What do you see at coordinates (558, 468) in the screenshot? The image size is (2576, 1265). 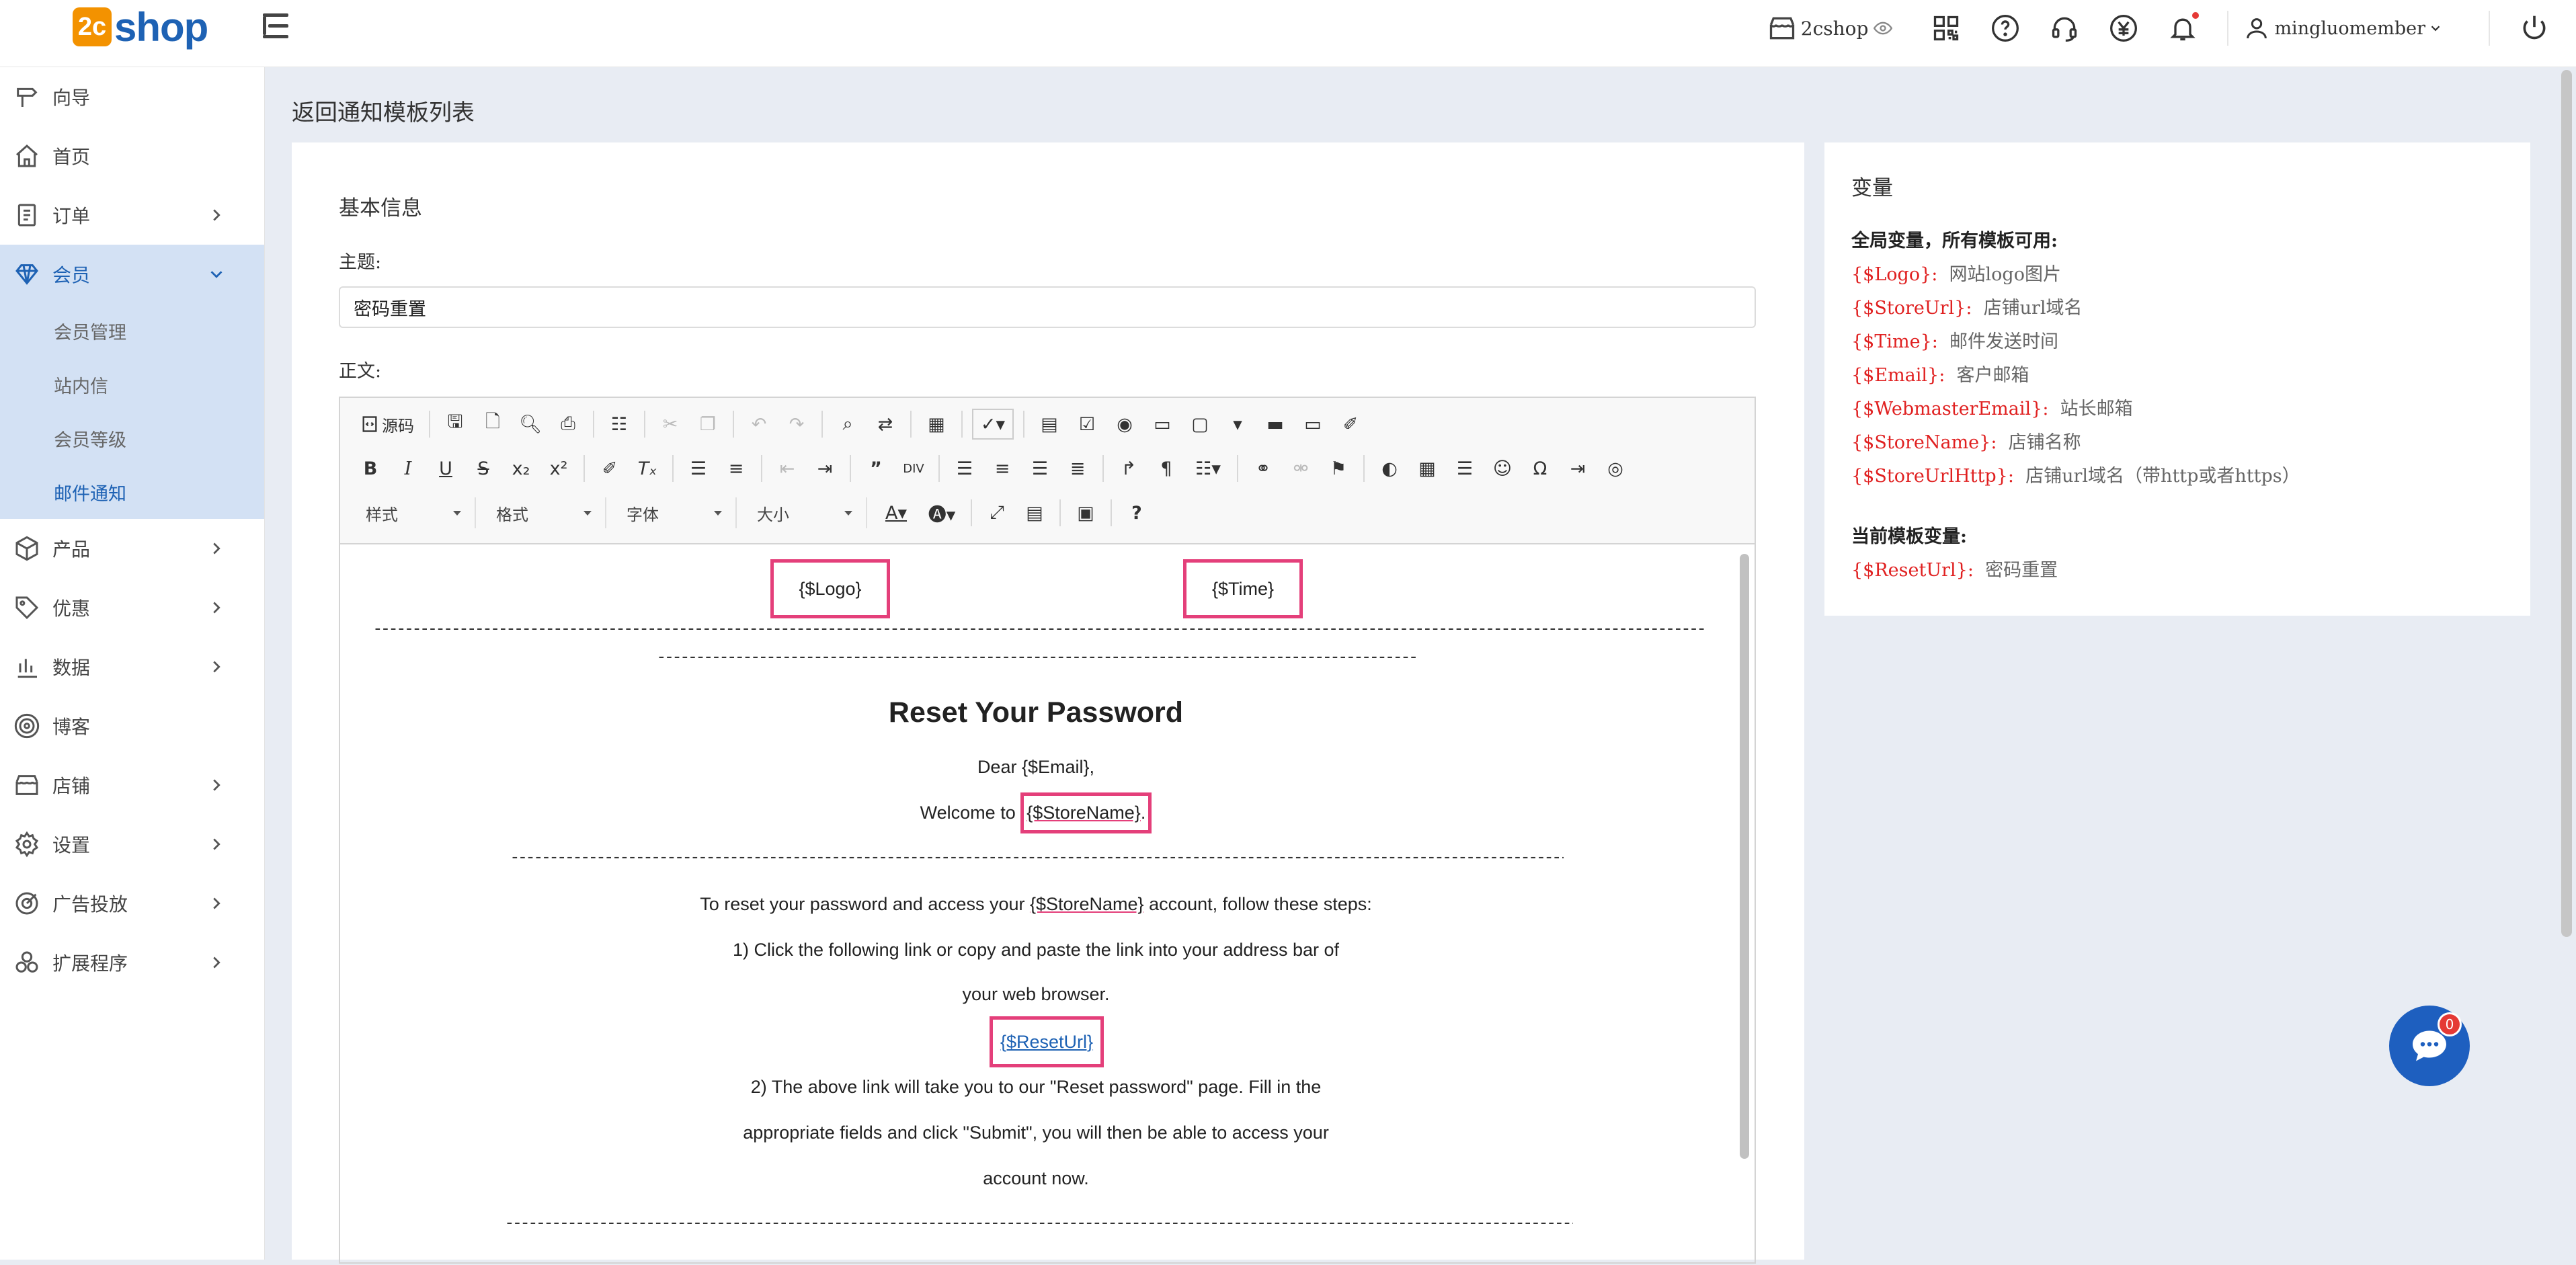 I see `superscript-icon: x²` at bounding box center [558, 468].